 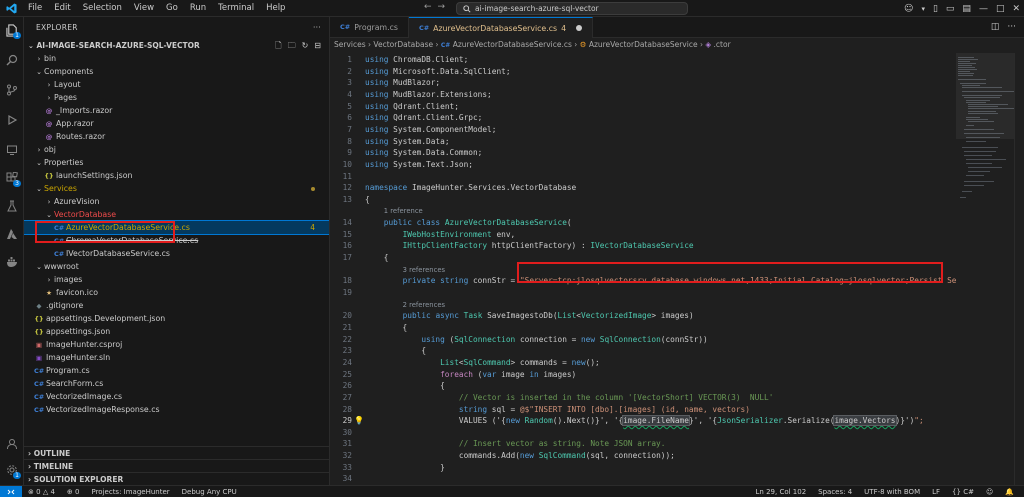 I want to click on copilot-status-icon: ☺, so click(x=989, y=492).